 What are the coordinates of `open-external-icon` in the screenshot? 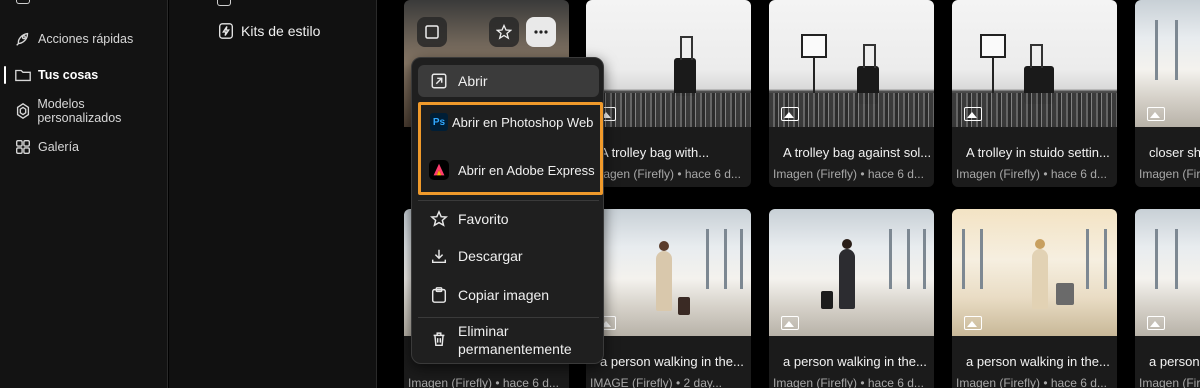 It's located at (439, 81).